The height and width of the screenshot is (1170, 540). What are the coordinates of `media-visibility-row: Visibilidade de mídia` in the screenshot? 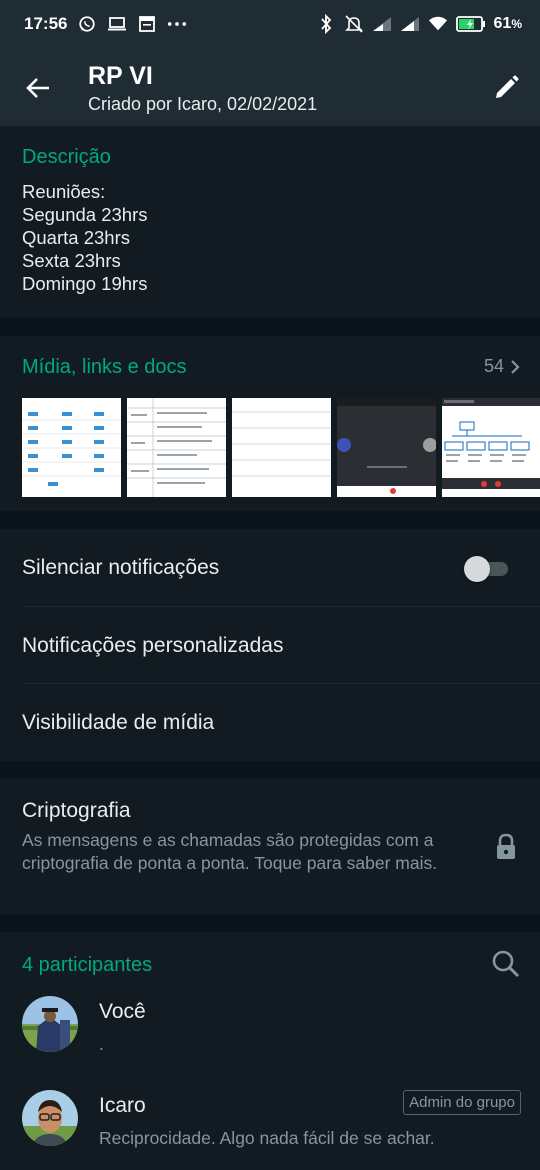 It's located at (270, 722).